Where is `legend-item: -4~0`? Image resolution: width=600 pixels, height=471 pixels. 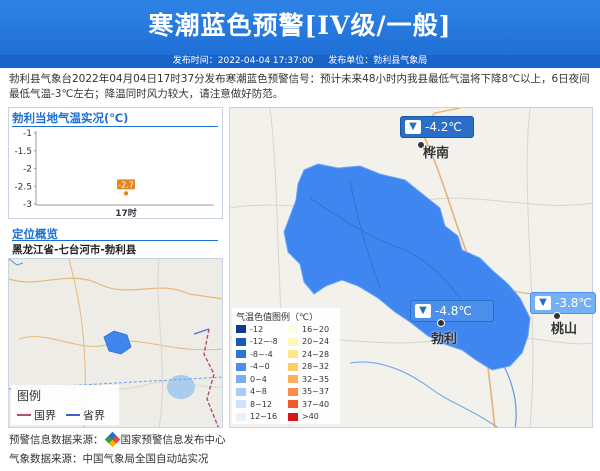
legend-item: -4~0 is located at coordinates (253, 367).